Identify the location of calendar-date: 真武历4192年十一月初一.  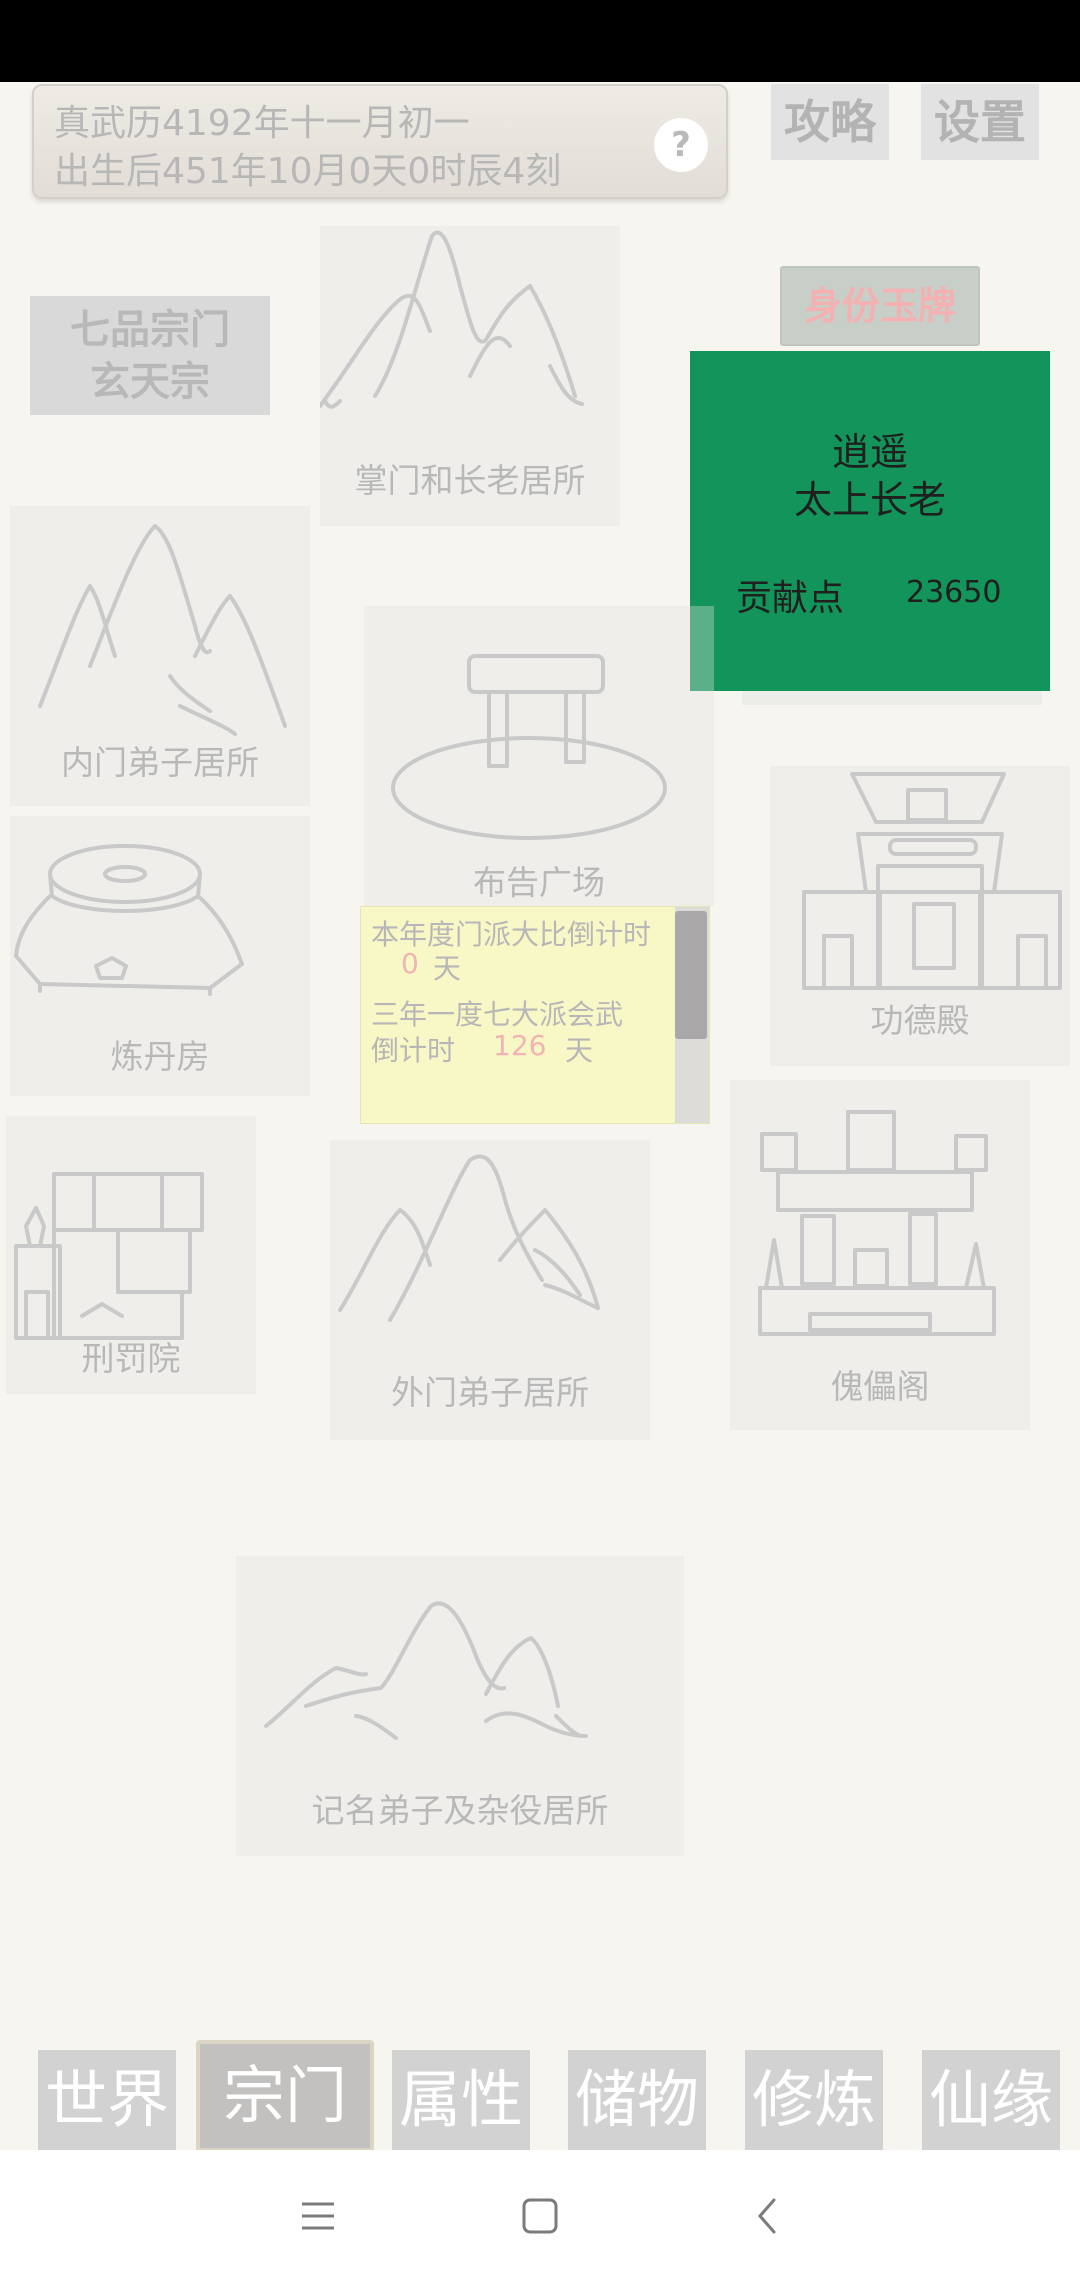
(262, 123).